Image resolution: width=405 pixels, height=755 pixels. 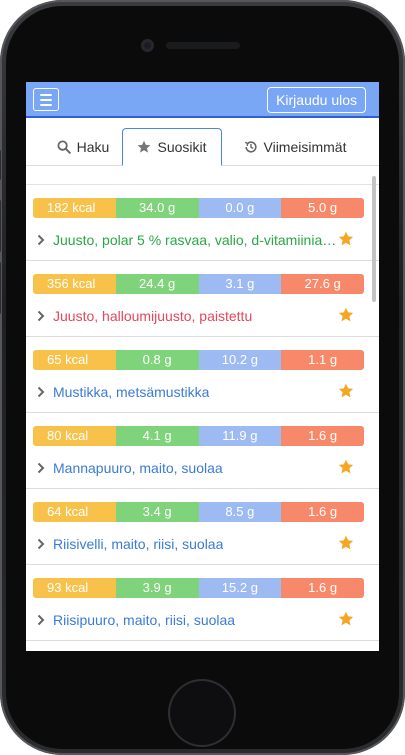 What do you see at coordinates (202, 100) in the screenshot?
I see `top-navbar: Kirjaudu ulos` at bounding box center [202, 100].